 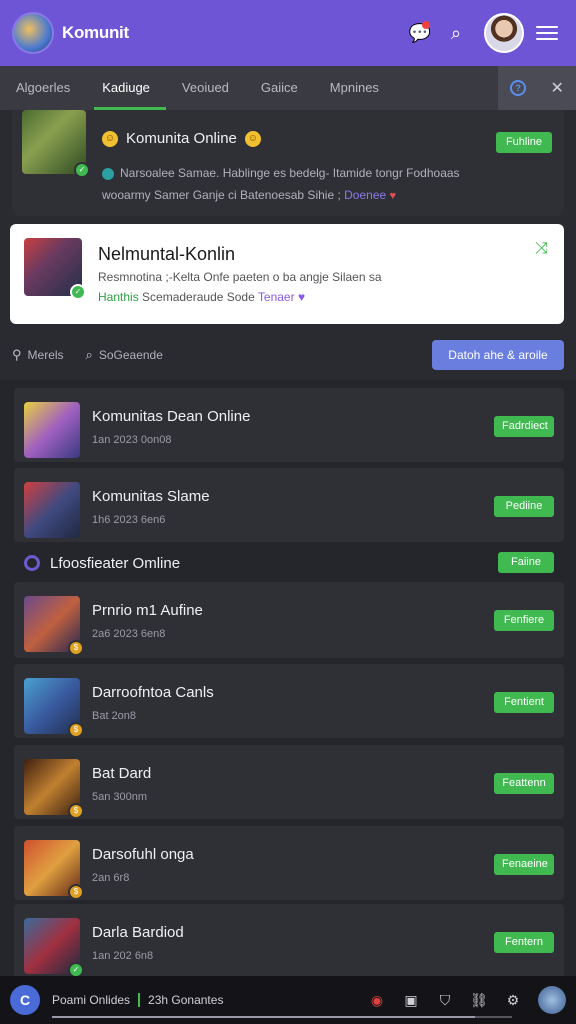 What do you see at coordinates (151, 496) in the screenshot?
I see `item-name: Komunitas Slame` at bounding box center [151, 496].